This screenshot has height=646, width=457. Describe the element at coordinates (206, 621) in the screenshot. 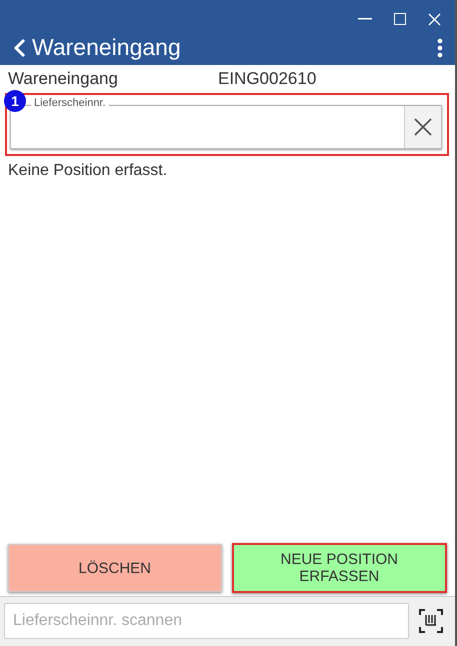

I see `scan-field: Lieferscheinnr. scannen` at that location.